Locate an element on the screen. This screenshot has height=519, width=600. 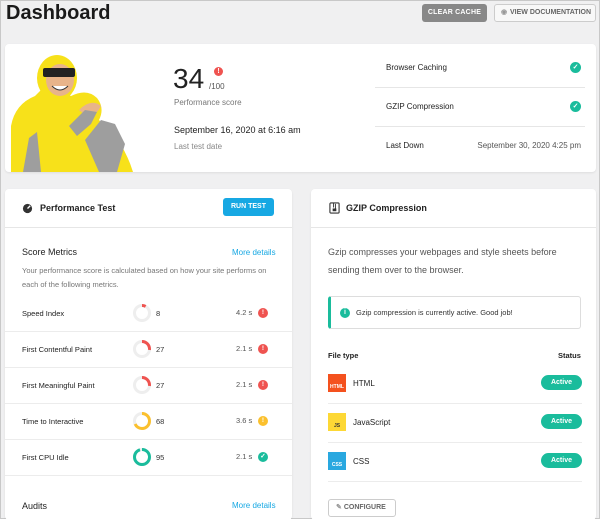
performance-gauge-icon is located at coordinates (27, 208).